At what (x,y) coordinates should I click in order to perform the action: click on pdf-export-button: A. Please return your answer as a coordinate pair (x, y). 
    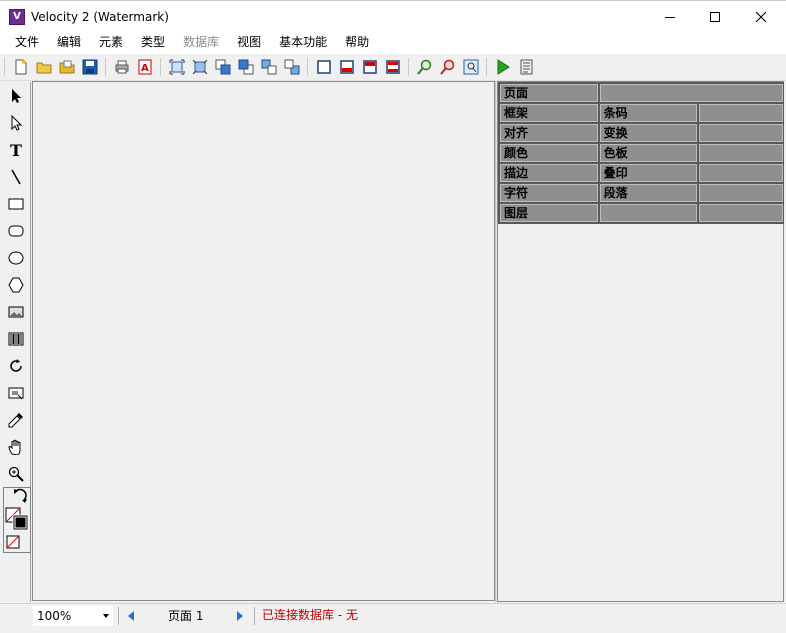
    Looking at the image, I should click on (145, 67).